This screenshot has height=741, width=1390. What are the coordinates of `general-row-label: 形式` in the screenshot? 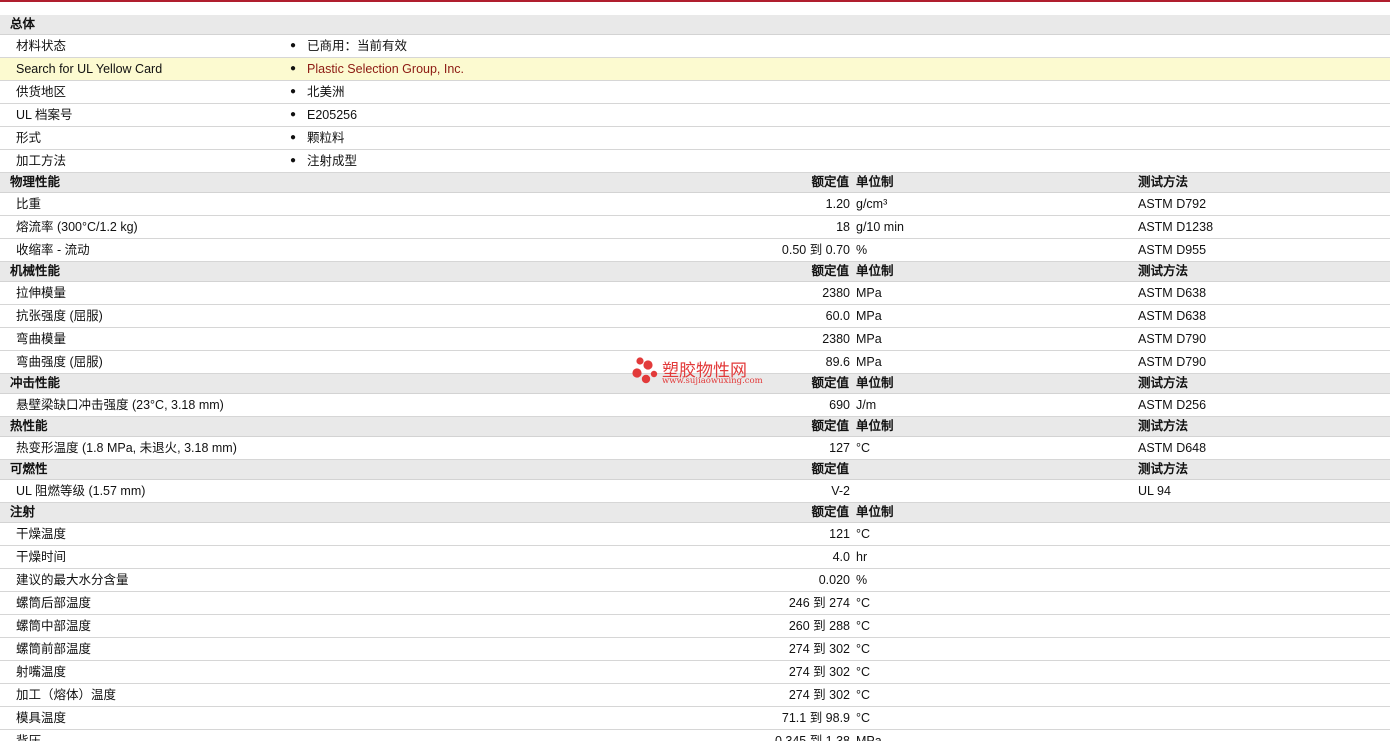 It's located at (29, 138).